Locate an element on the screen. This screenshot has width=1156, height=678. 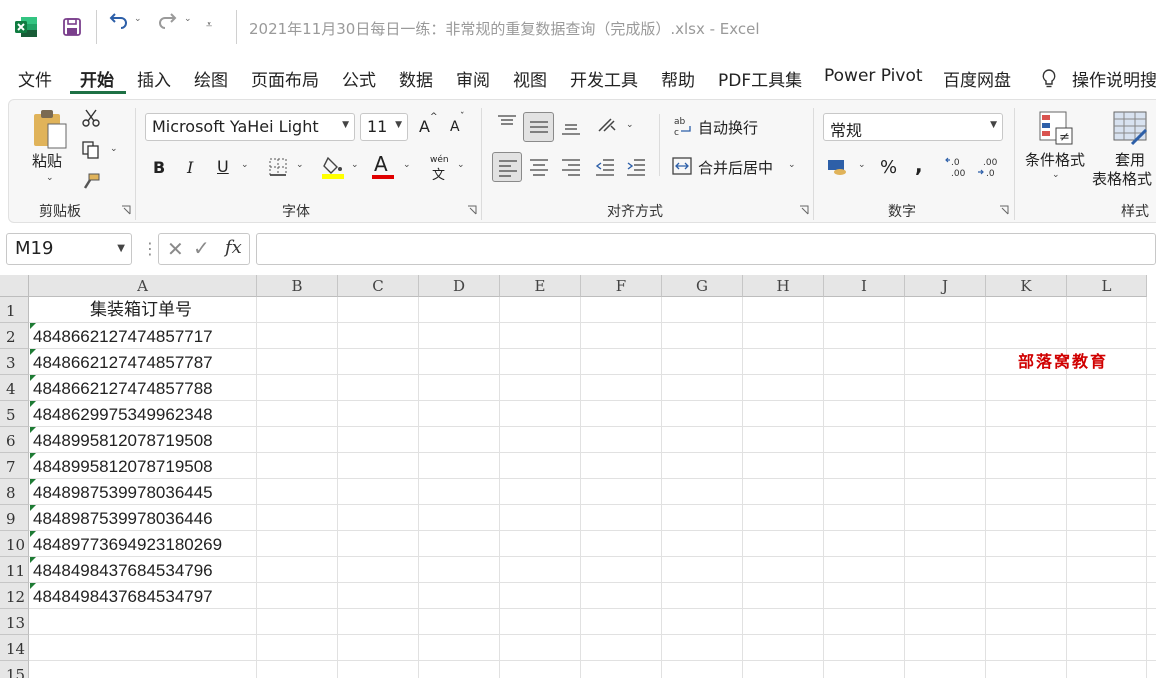
phonetic-dropdown-icon: ⌄ is located at coordinates (461, 165).